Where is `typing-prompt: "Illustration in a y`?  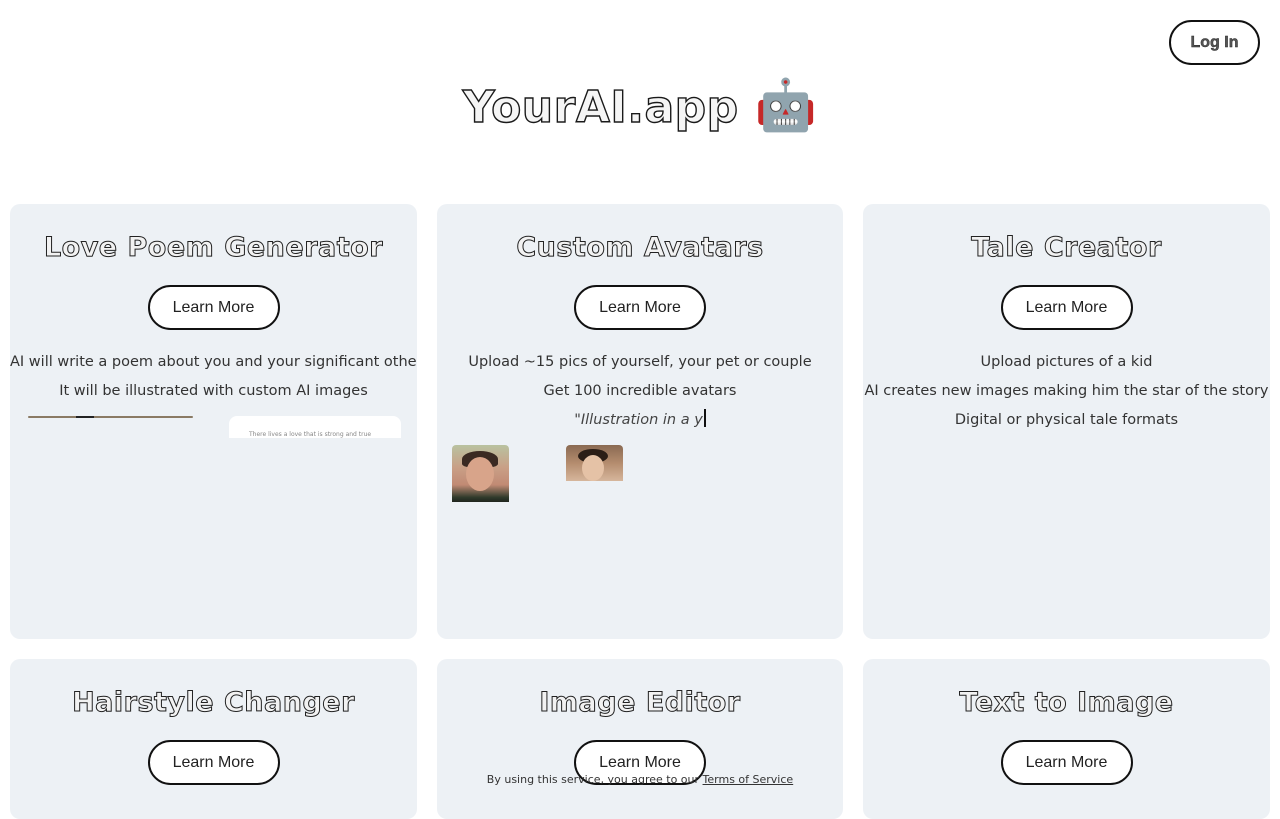 typing-prompt: "Illustration in a y is located at coordinates (640, 420).